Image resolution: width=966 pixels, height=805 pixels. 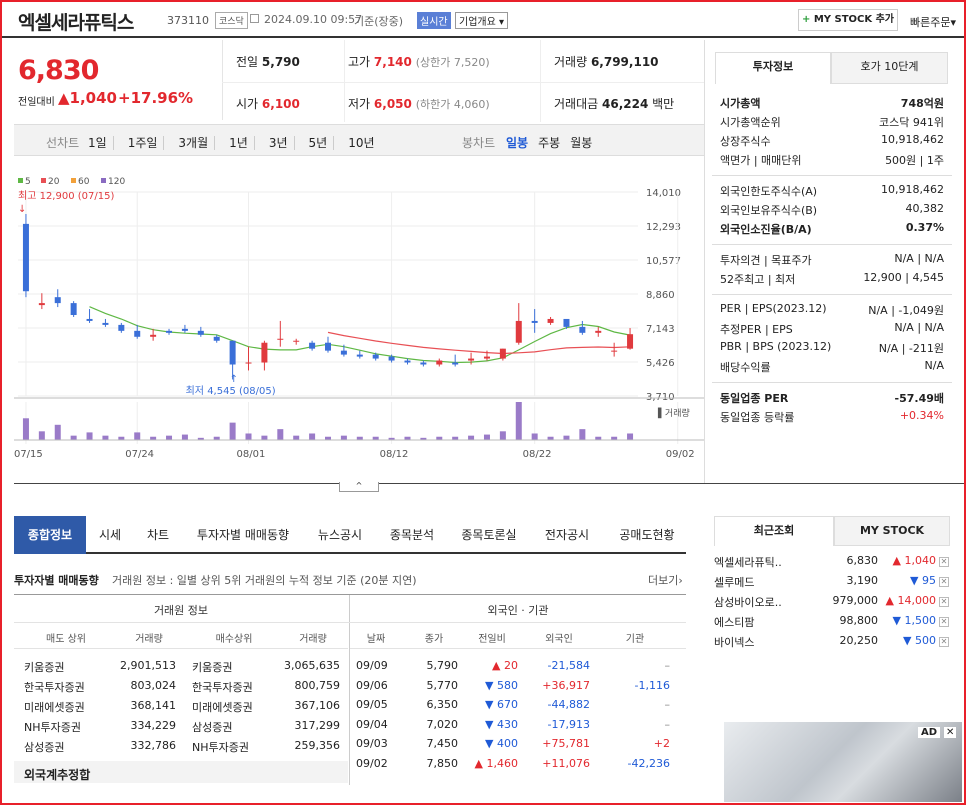 What do you see at coordinates (359, 487) in the screenshot?
I see `collapse-handle: ^` at bounding box center [359, 487].